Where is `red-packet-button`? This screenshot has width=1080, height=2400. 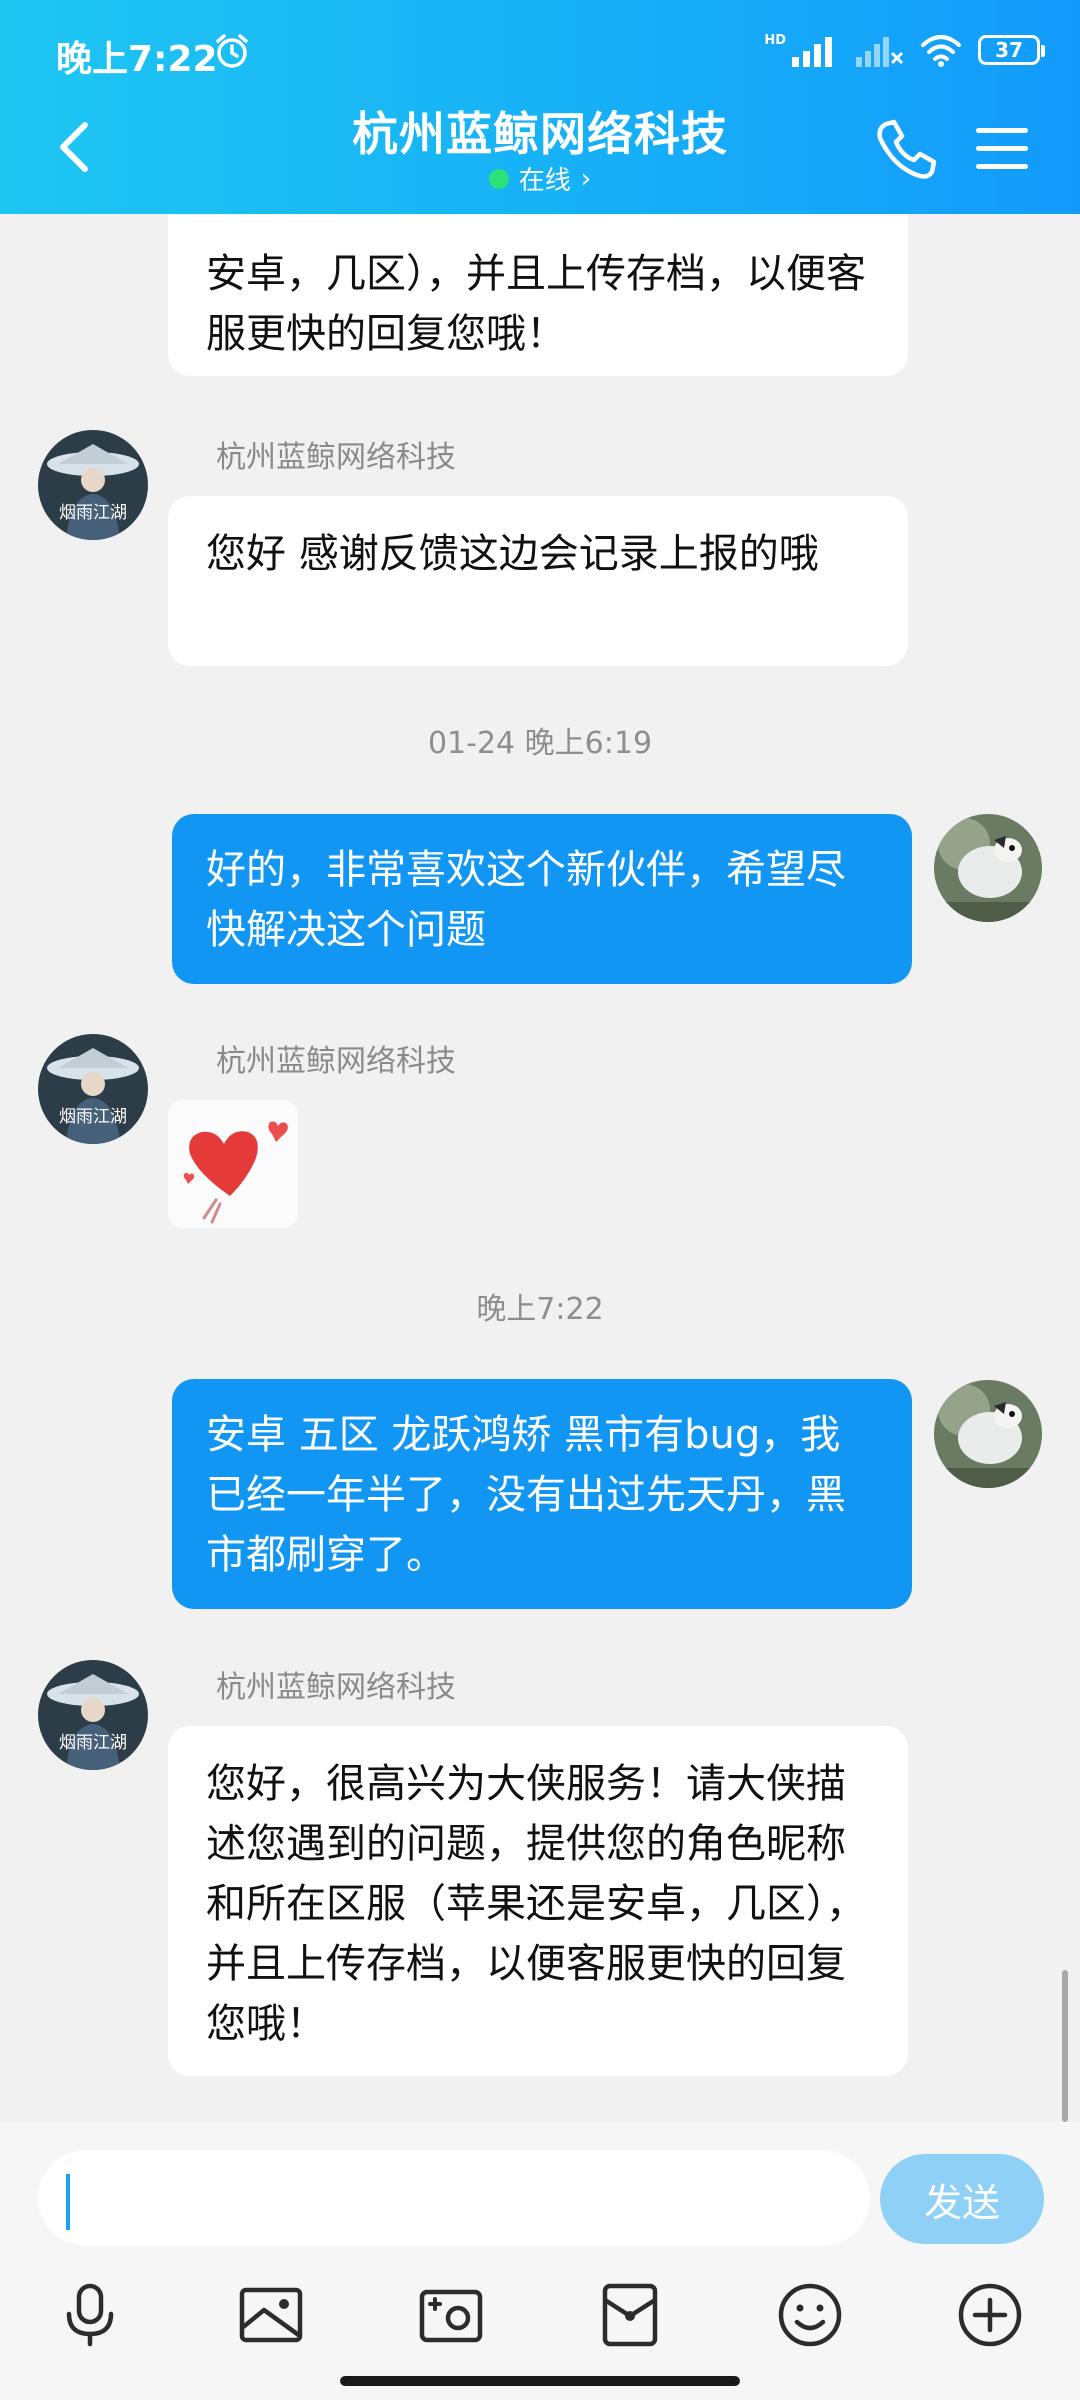
red-packet-button is located at coordinates (630, 2315).